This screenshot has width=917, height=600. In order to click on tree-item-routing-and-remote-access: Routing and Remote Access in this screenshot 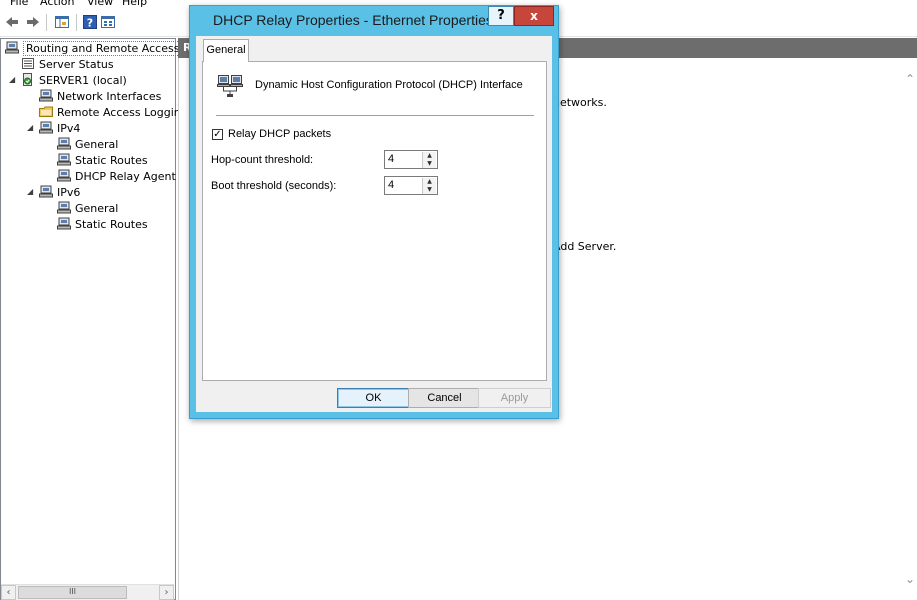, I will do `click(94, 49)`.